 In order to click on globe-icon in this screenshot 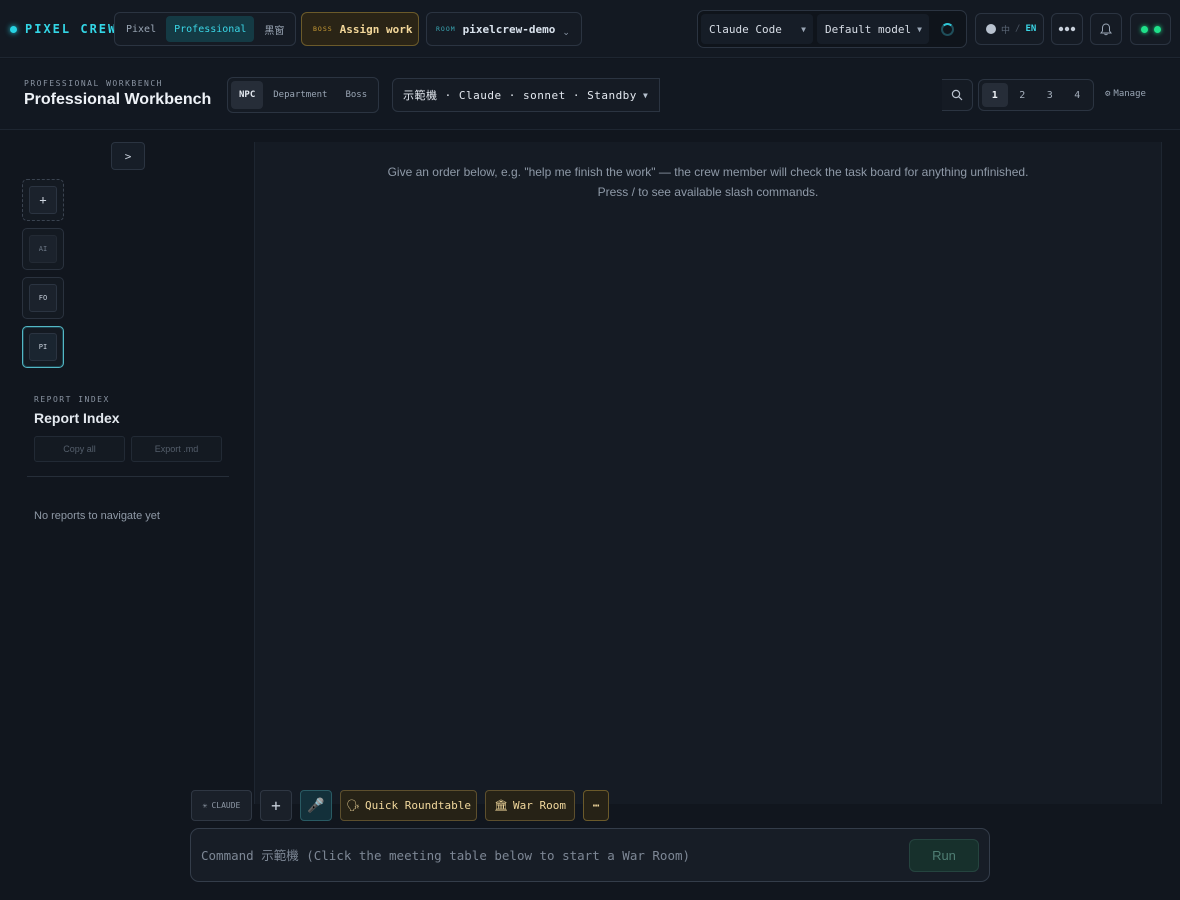, I will do `click(991, 29)`.